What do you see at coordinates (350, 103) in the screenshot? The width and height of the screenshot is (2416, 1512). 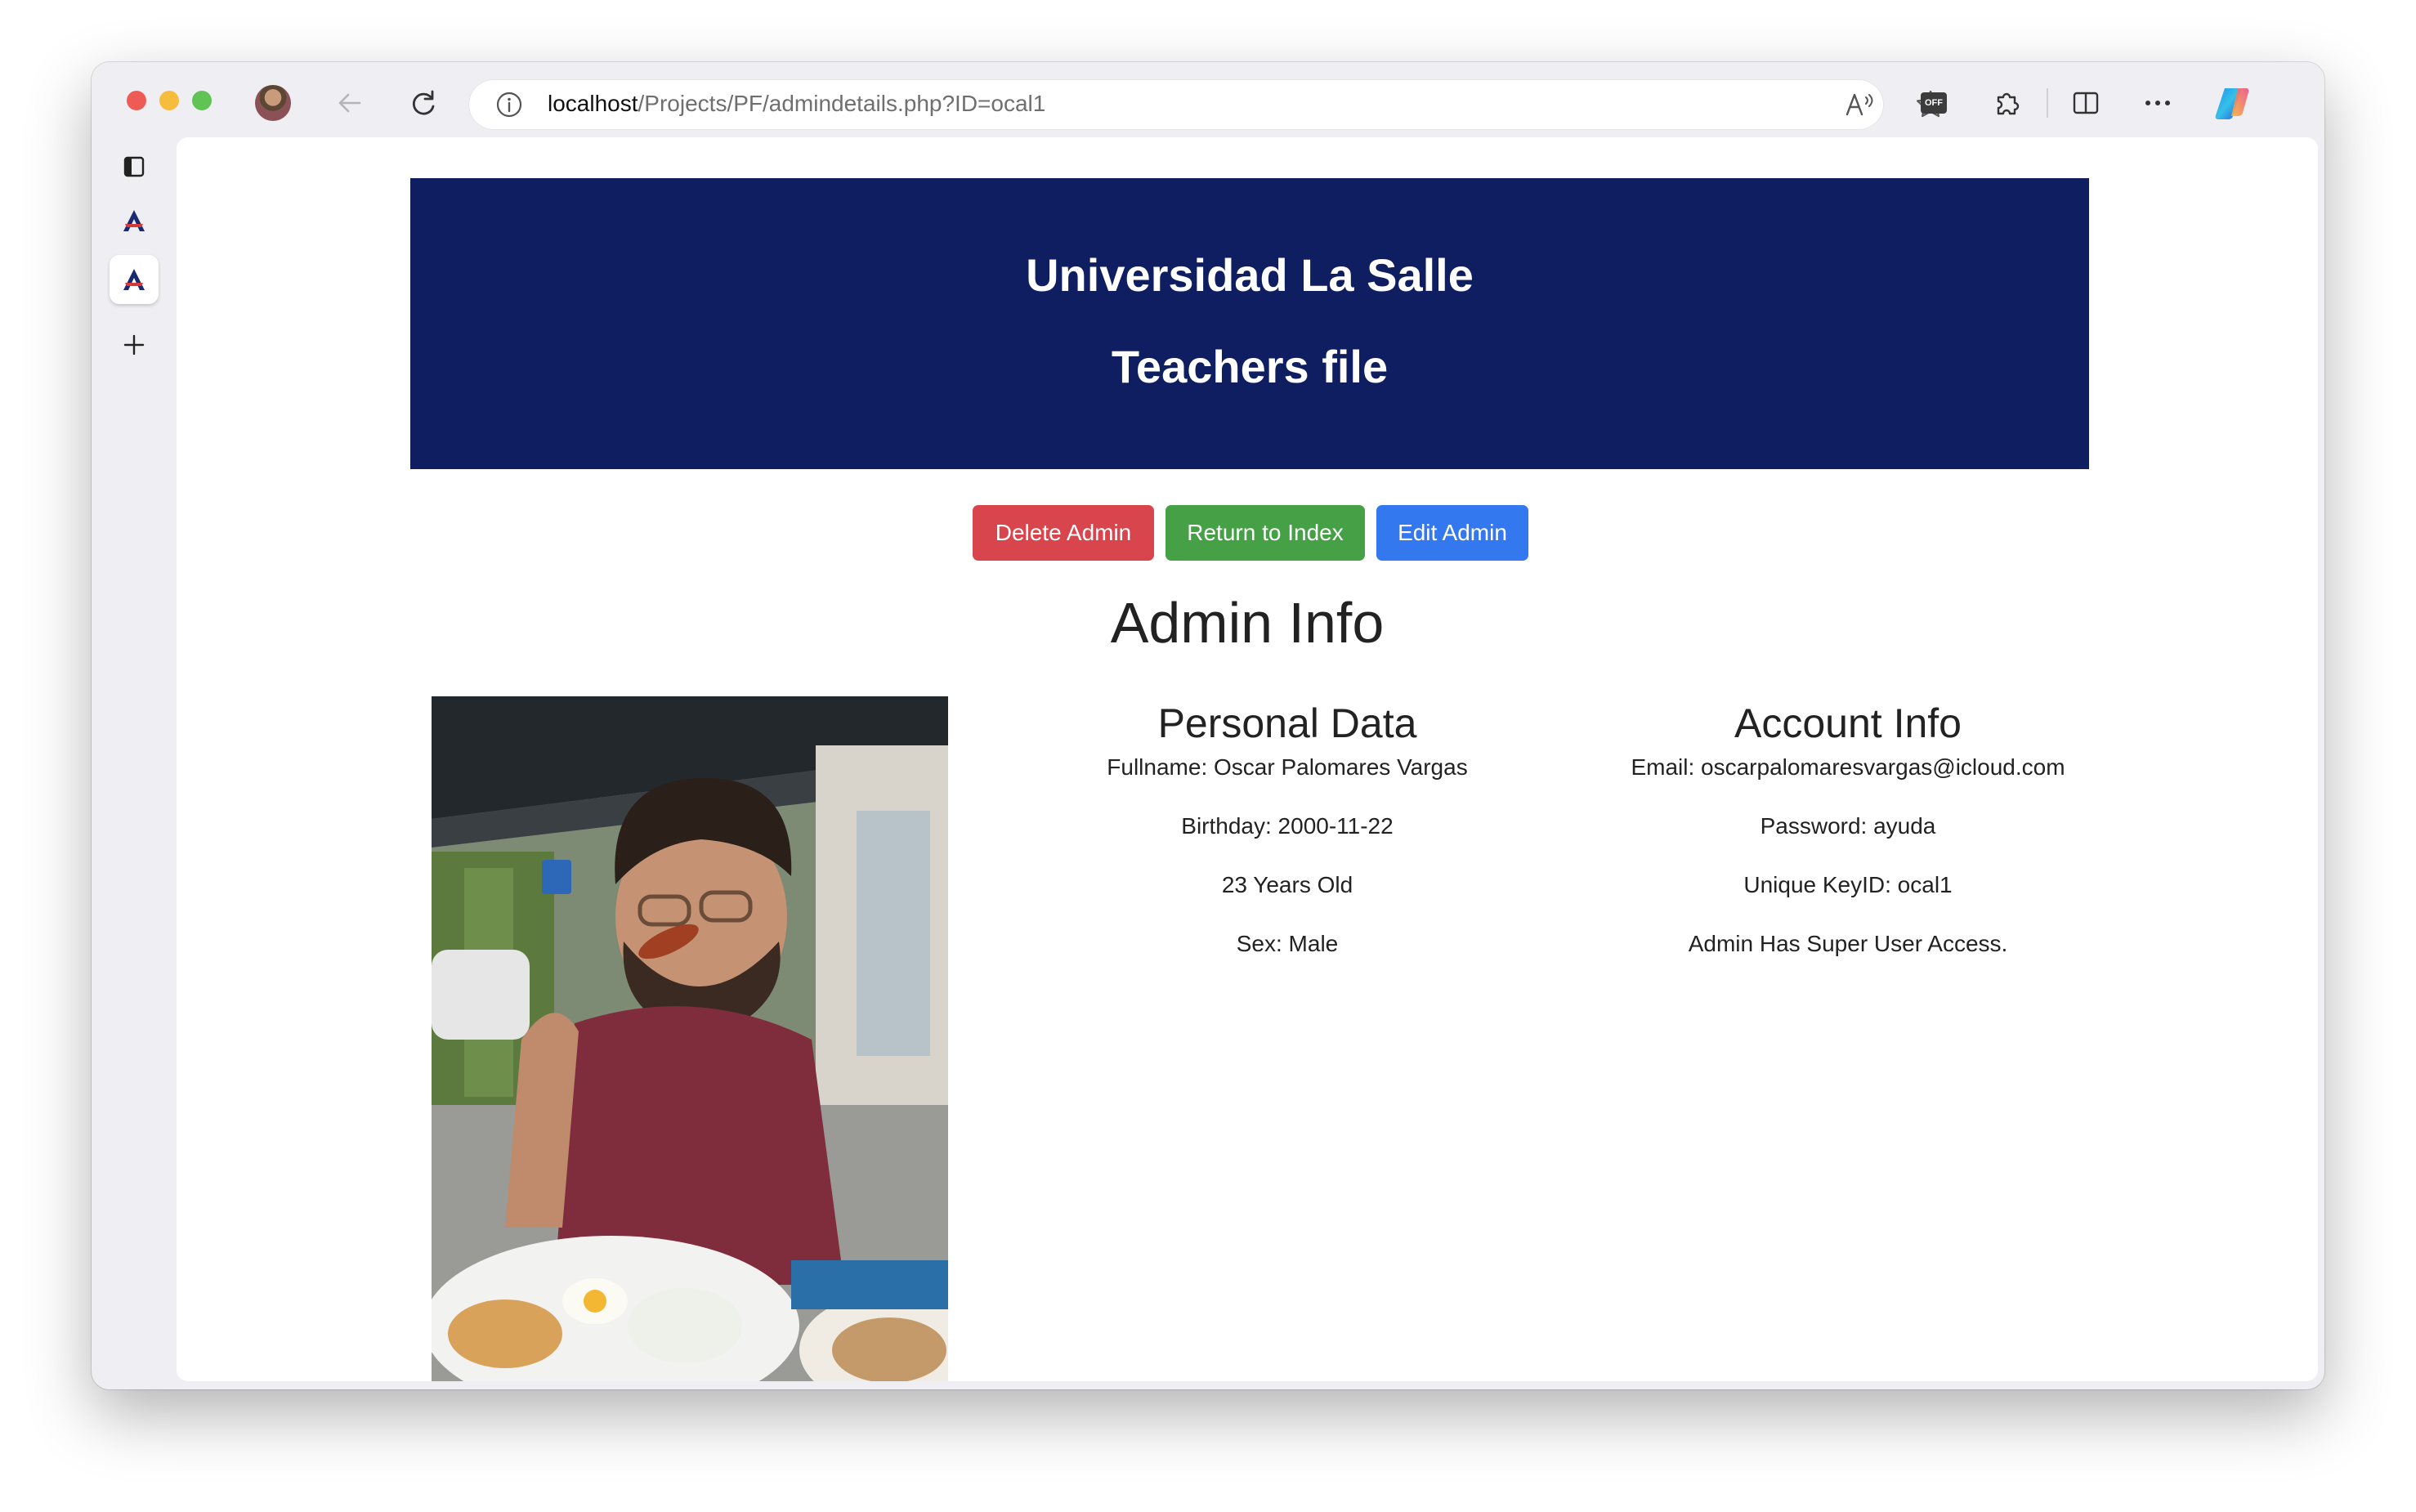 I see `back-arrow-icon` at bounding box center [350, 103].